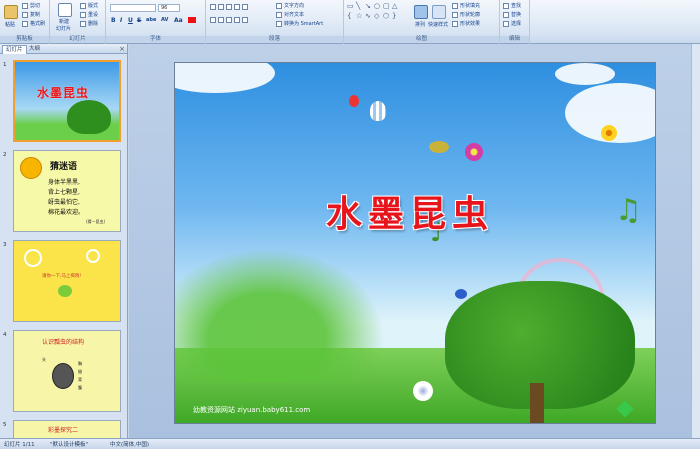 The width and height of the screenshot is (700, 449). What do you see at coordinates (358, 6) in the screenshot?
I see `line-shape-icon: ╲` at bounding box center [358, 6].